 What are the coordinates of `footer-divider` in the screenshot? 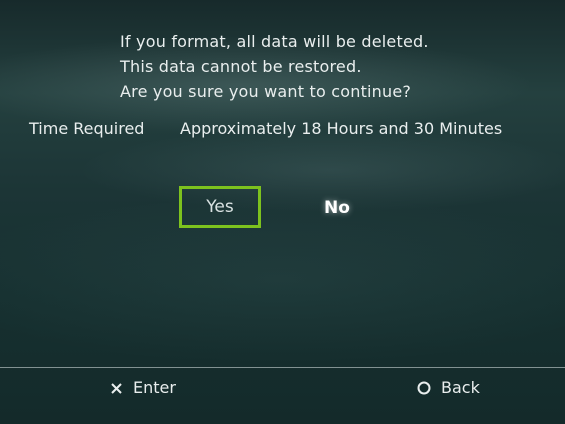 It's located at (282, 367).